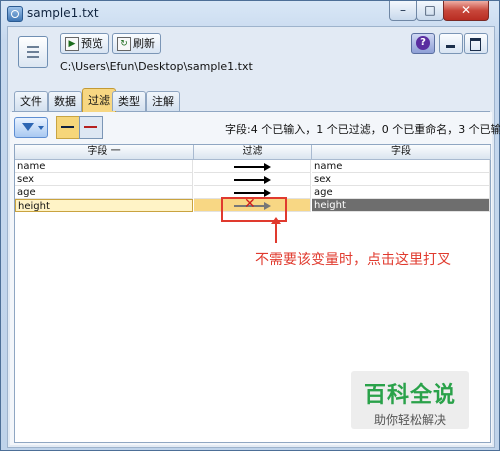  What do you see at coordinates (401, 179) in the screenshot?
I see `output-field-name: sex` at bounding box center [401, 179].